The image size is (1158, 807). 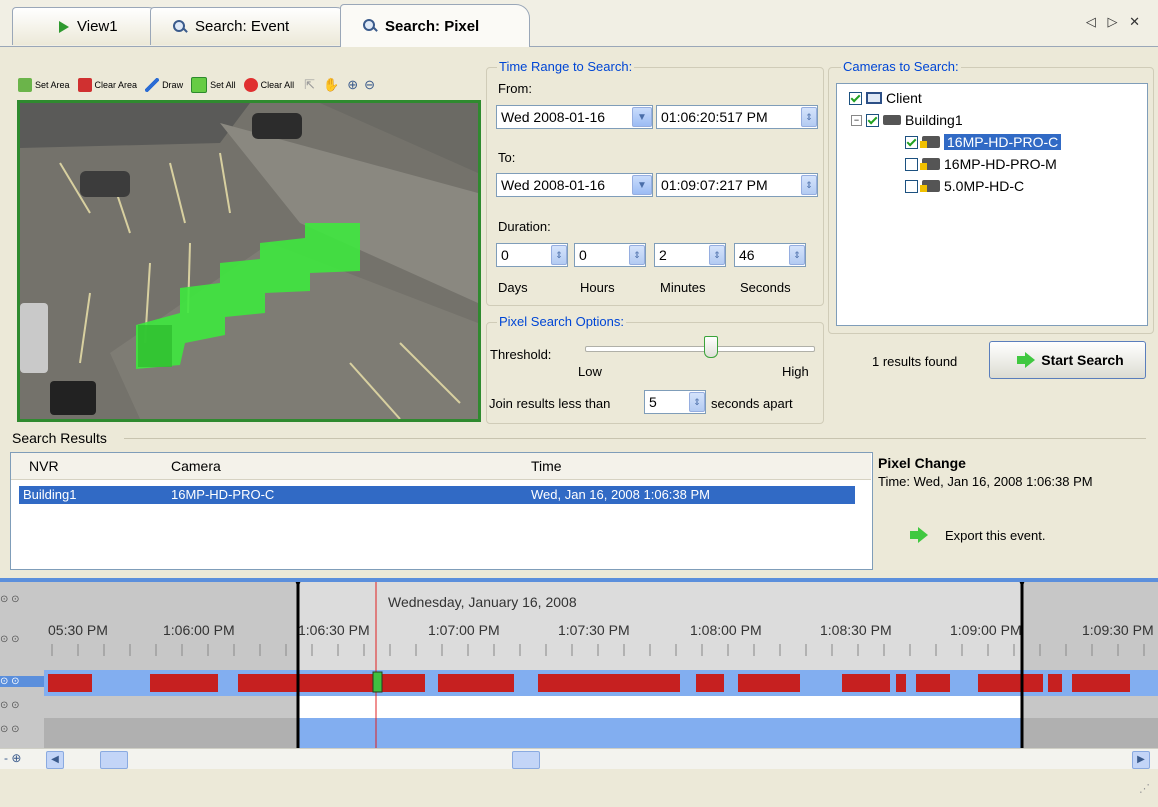 I want to click on join-label: Join results less than, so click(x=550, y=403).